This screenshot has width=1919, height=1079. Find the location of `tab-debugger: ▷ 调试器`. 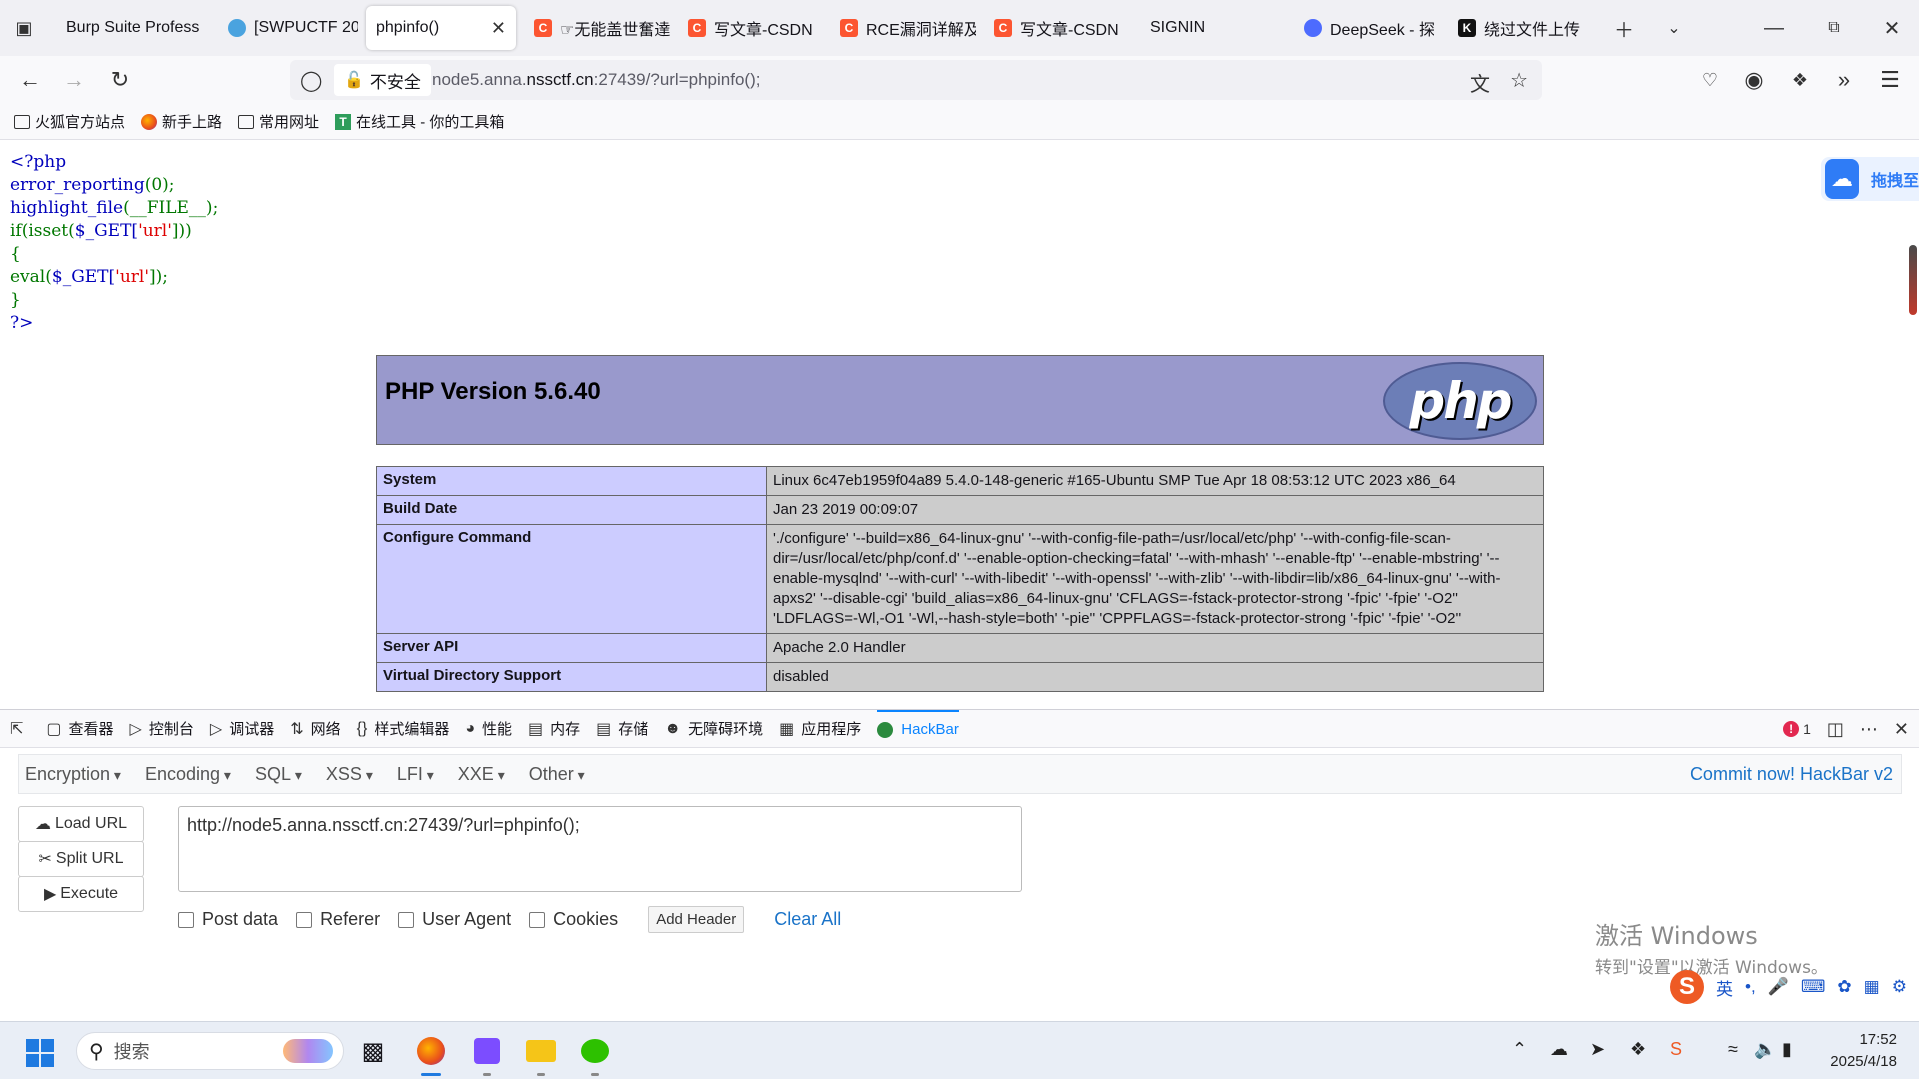

tab-debugger: ▷ 调试器 is located at coordinates (242, 729).